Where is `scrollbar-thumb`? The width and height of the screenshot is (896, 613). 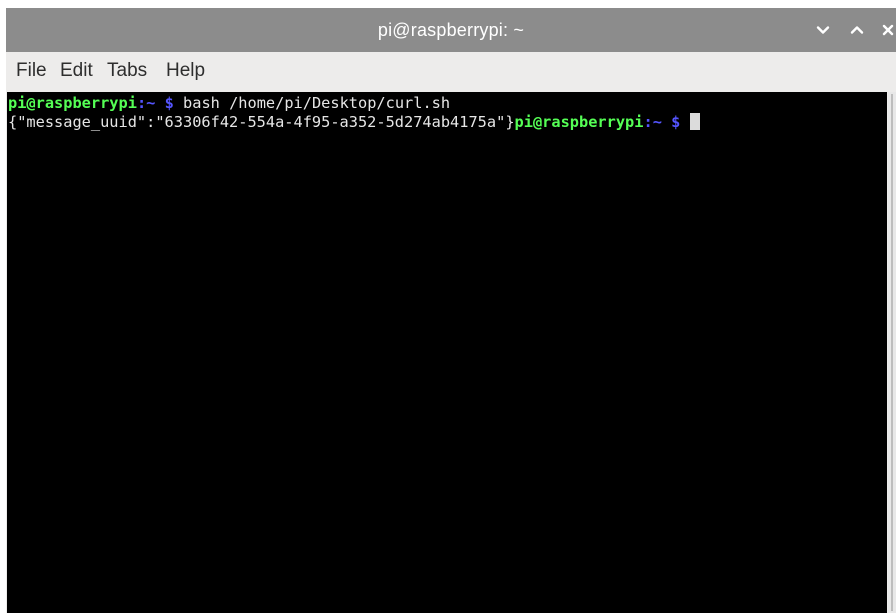 scrollbar-thumb is located at coordinates (892, 352).